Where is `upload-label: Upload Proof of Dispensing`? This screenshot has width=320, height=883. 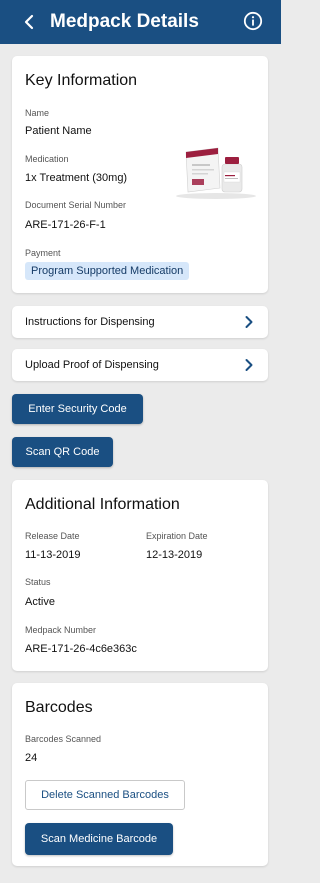 upload-label: Upload Proof of Dispensing is located at coordinates (92, 365).